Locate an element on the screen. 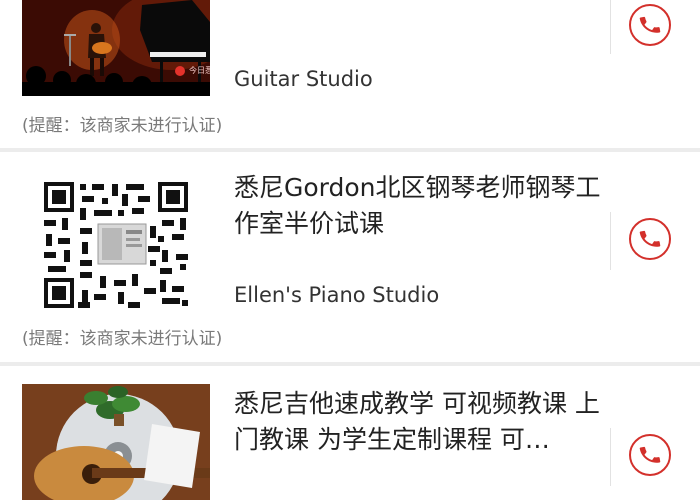 The image size is (700, 500). thumbnail-watermark: 今日悉尼 is located at coordinates (199, 70).